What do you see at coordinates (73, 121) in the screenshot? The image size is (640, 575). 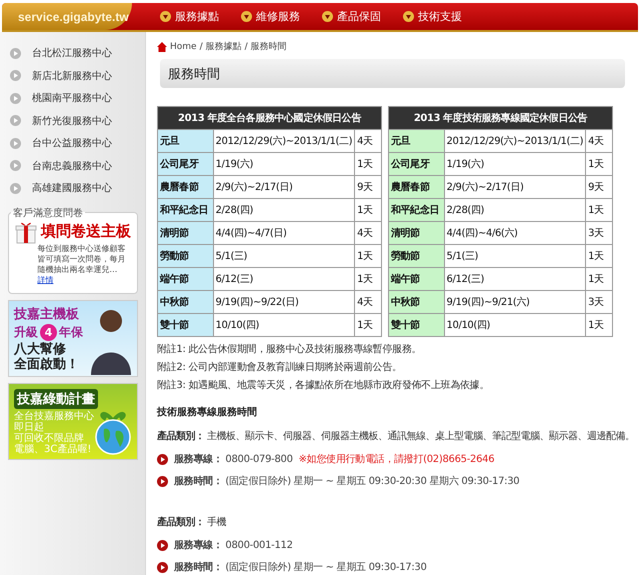 I see `service-center-link: 新竹光復服務中心` at bounding box center [73, 121].